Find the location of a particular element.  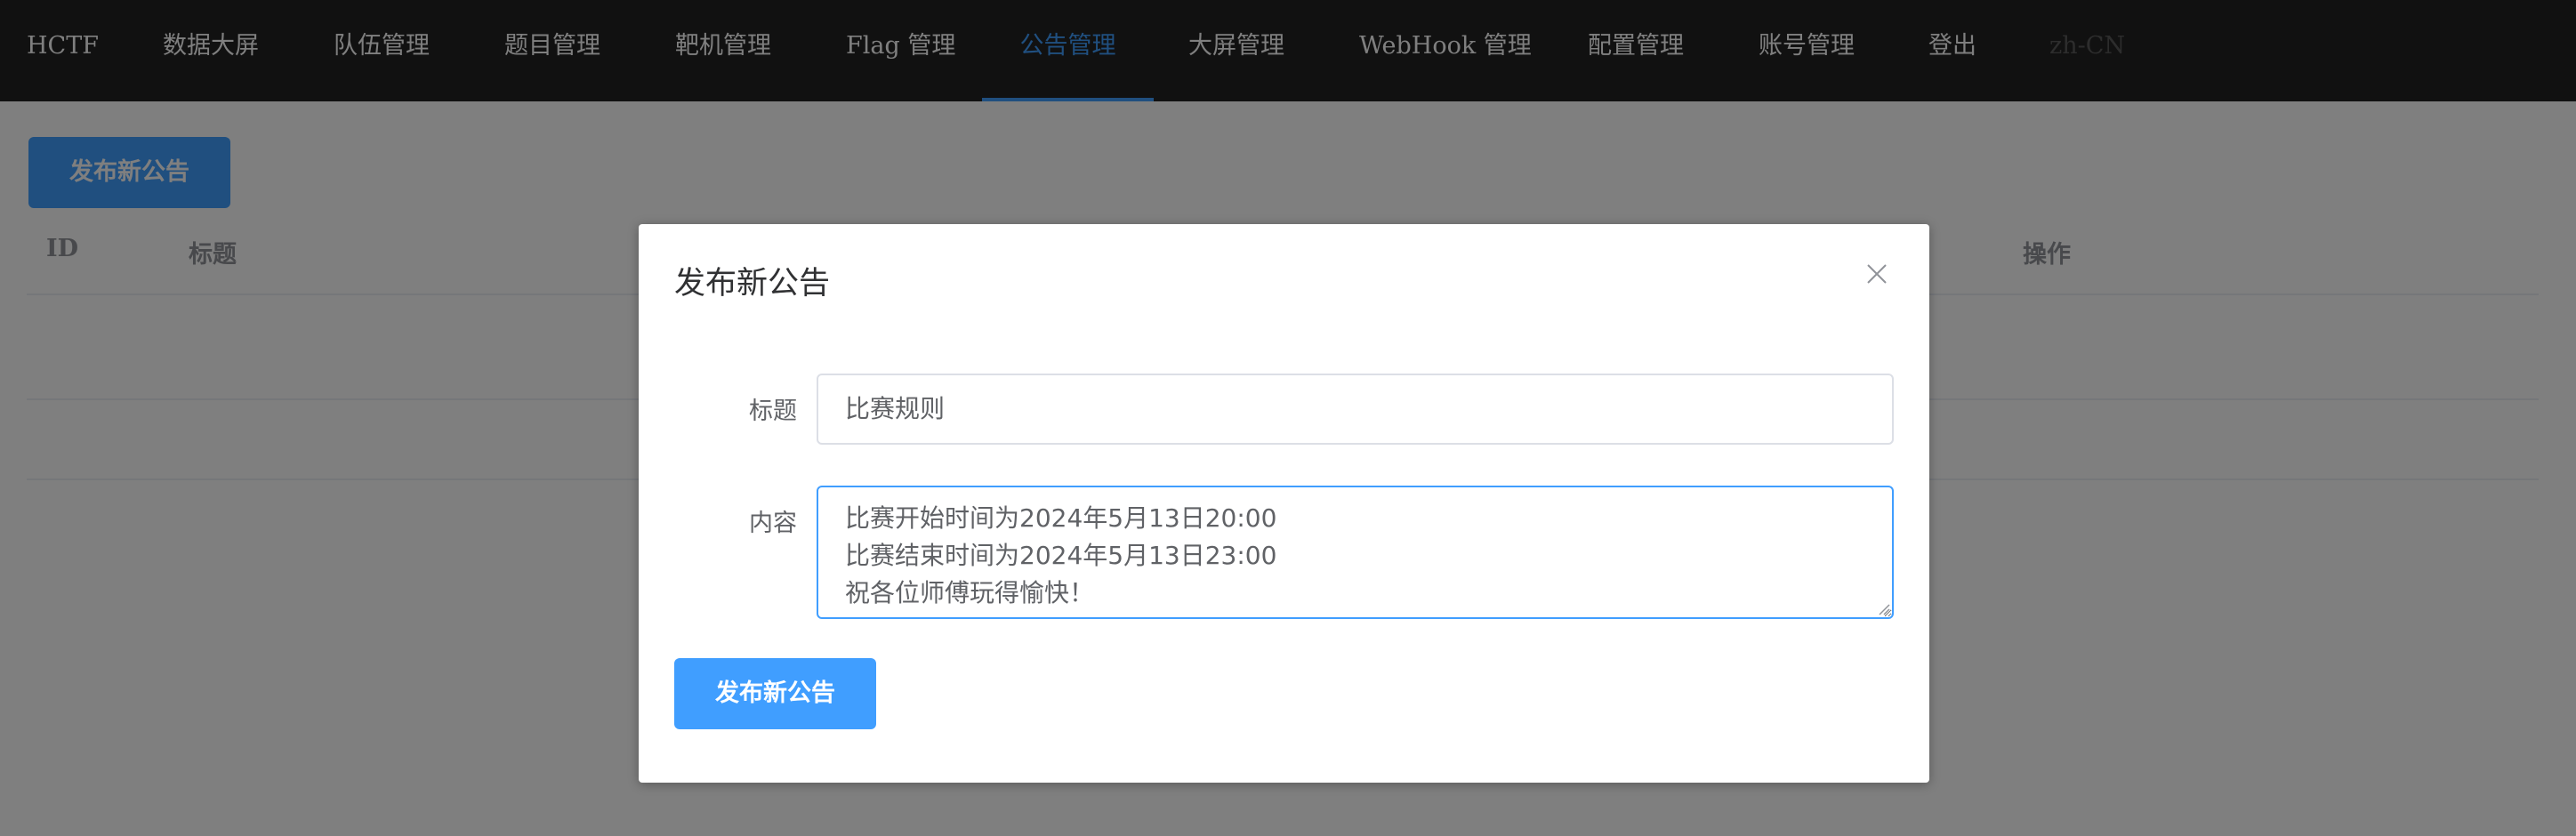

title-field-label: 标题 is located at coordinates (773, 411).